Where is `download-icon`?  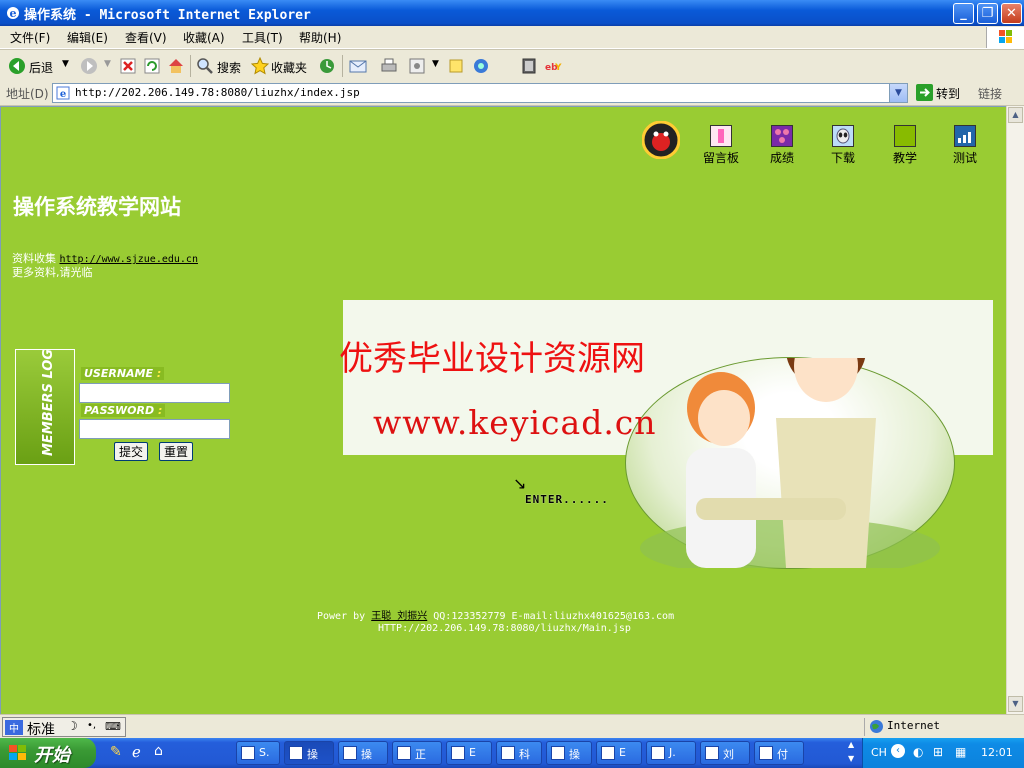 download-icon is located at coordinates (843, 136).